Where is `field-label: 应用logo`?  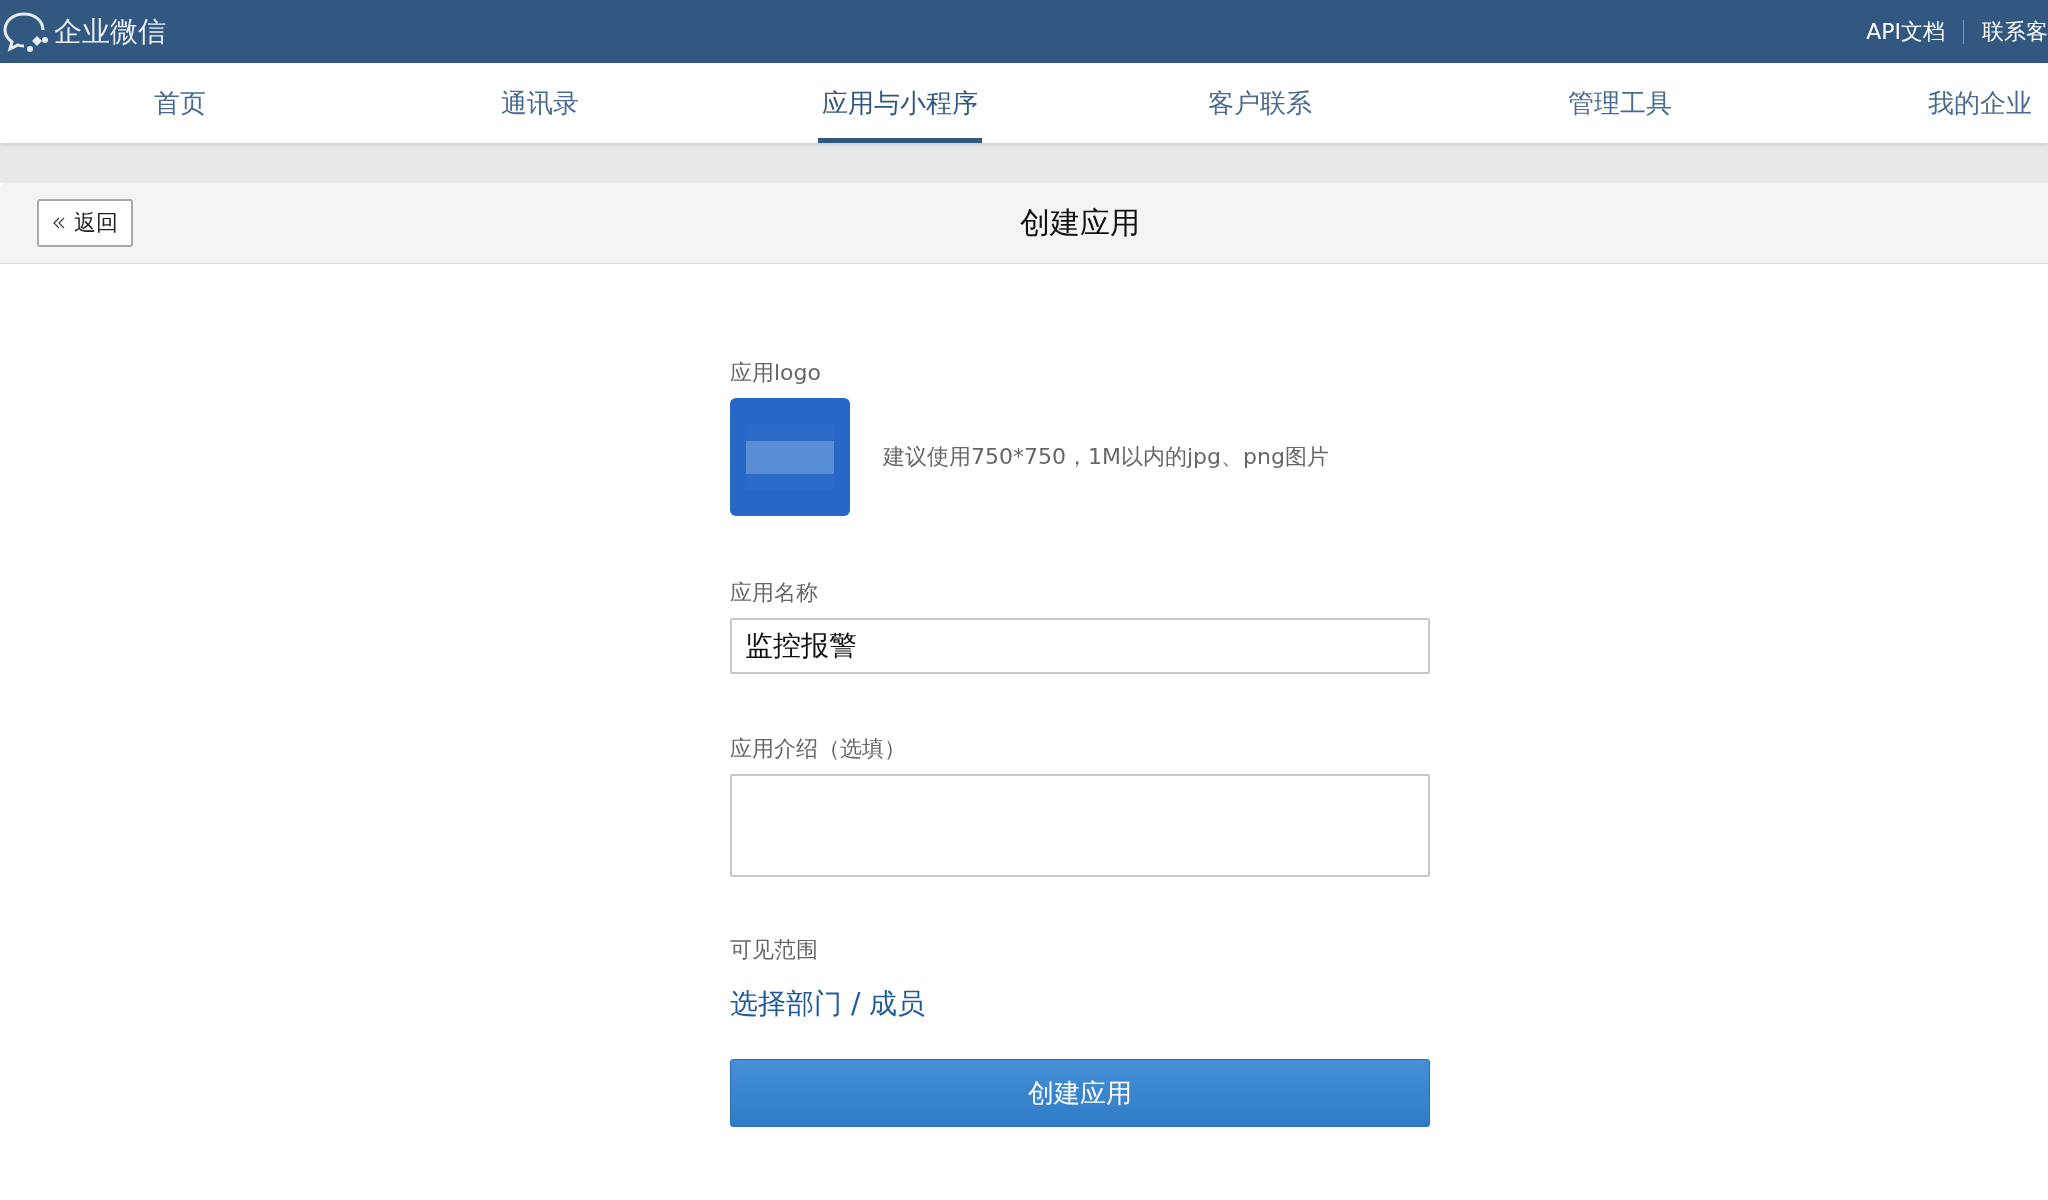 field-label: 应用logo is located at coordinates (776, 373).